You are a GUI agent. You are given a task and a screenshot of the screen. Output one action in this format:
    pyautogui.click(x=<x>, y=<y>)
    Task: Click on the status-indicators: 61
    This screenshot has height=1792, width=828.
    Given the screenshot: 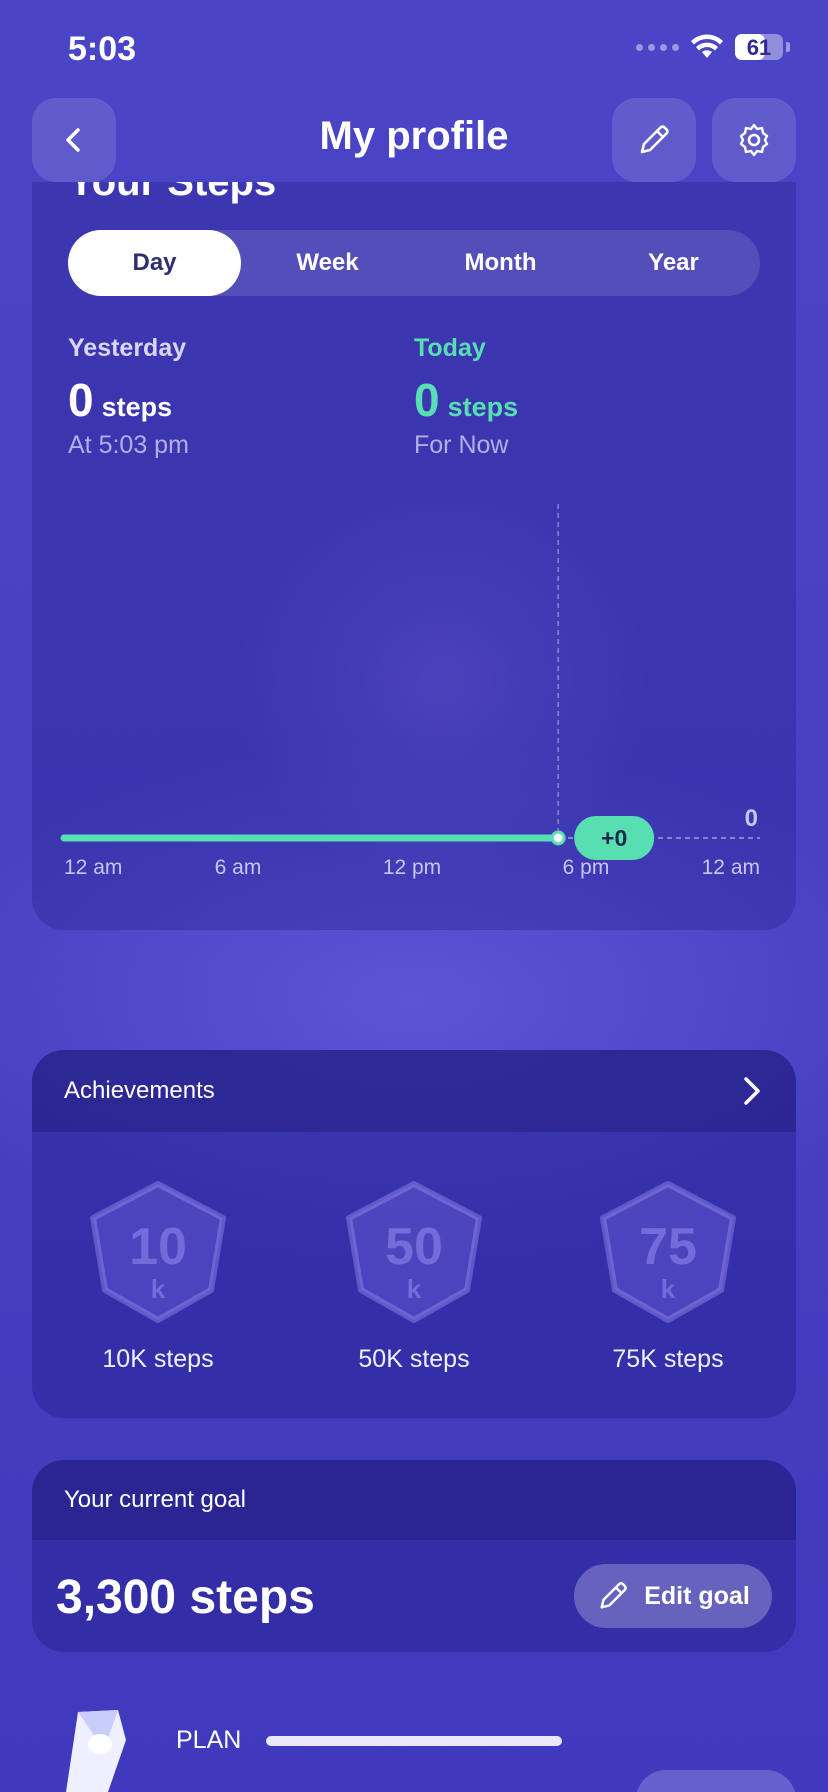 What is the action you would take?
    pyautogui.click(x=713, y=47)
    